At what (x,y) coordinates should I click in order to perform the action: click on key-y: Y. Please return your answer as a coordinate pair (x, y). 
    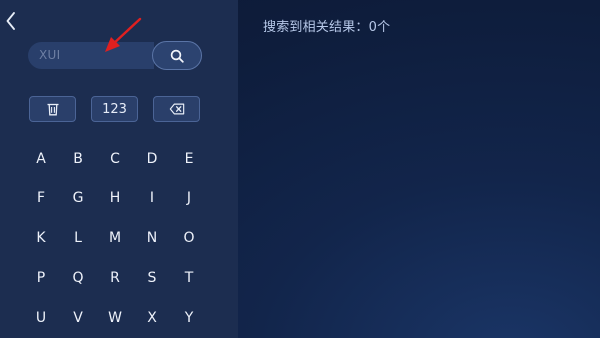
    Looking at the image, I should click on (189, 318).